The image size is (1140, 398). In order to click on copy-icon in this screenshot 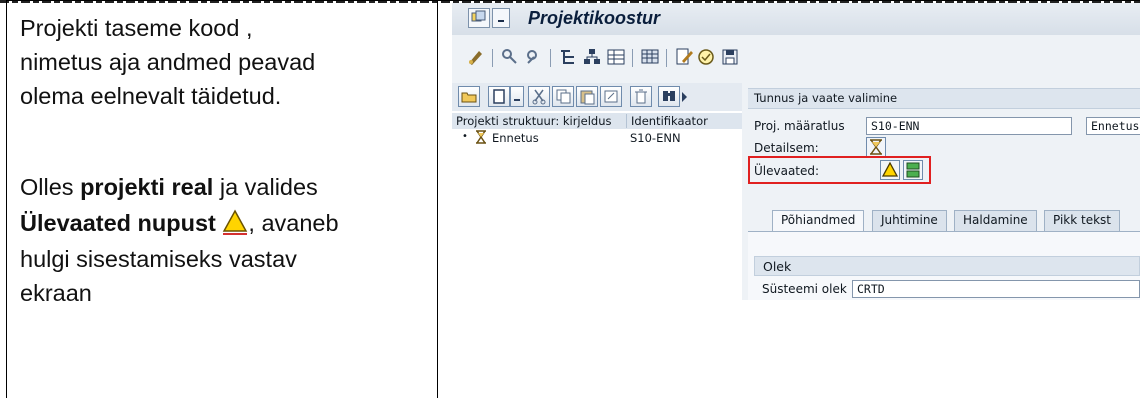, I will do `click(563, 96)`.